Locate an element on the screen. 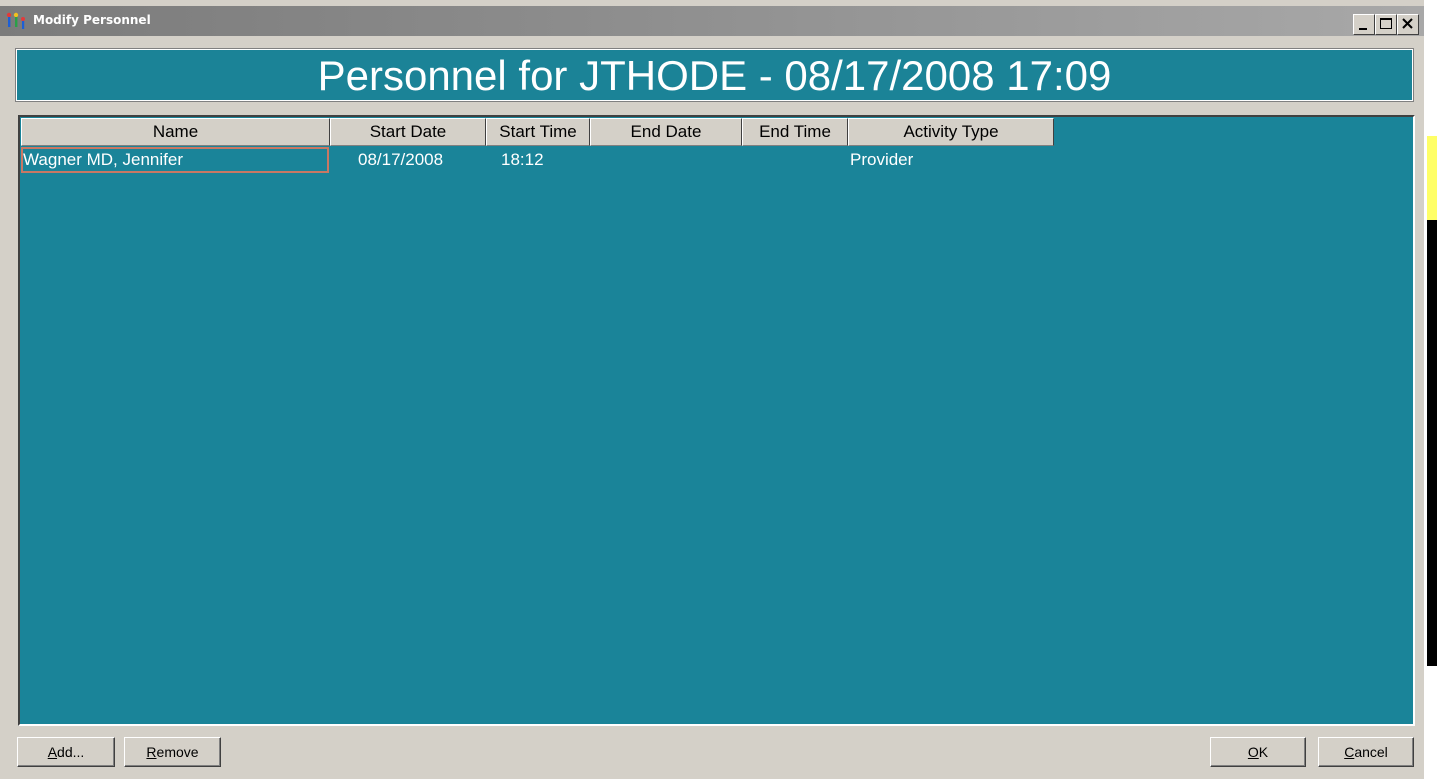 The image size is (1437, 779). ok-button: OK is located at coordinates (1258, 752).